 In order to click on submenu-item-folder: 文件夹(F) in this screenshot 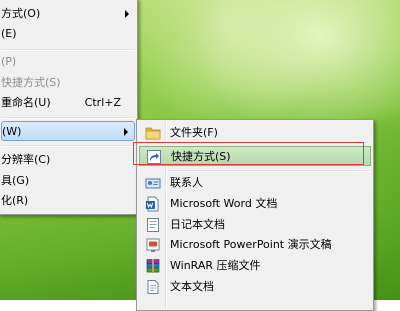, I will do `click(255, 133)`.